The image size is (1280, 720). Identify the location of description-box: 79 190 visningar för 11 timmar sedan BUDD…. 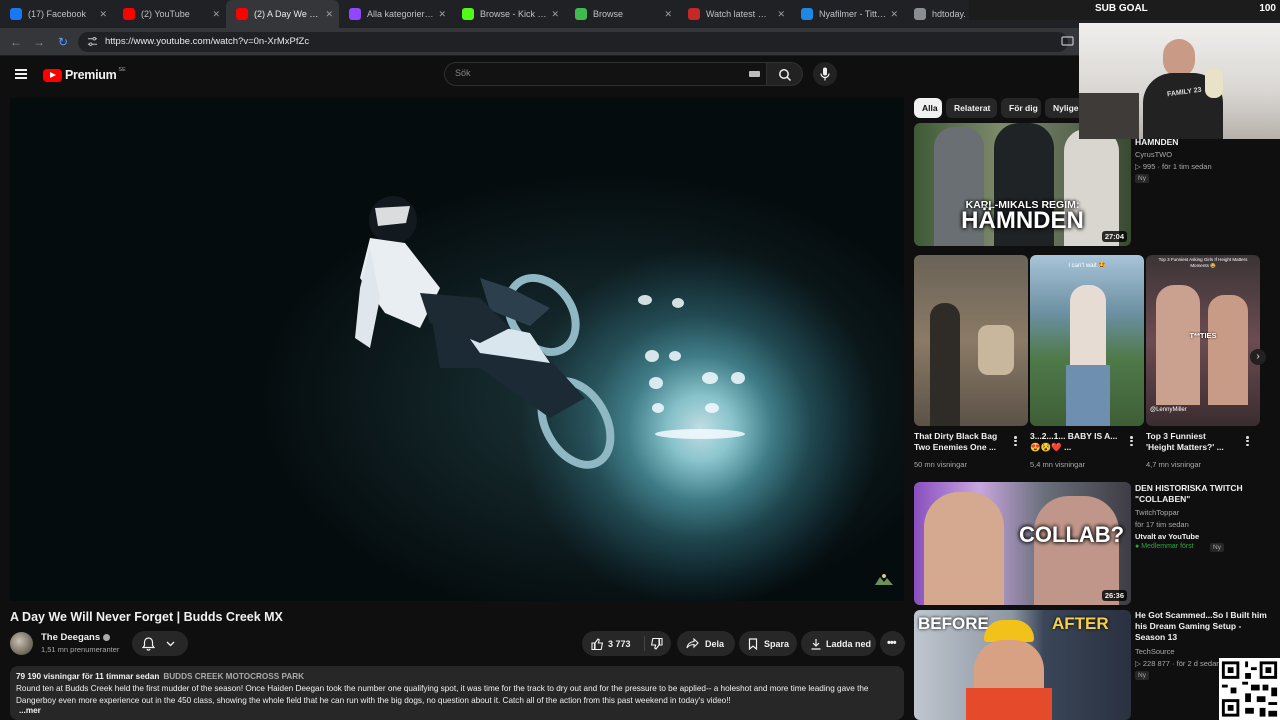
(457, 693).